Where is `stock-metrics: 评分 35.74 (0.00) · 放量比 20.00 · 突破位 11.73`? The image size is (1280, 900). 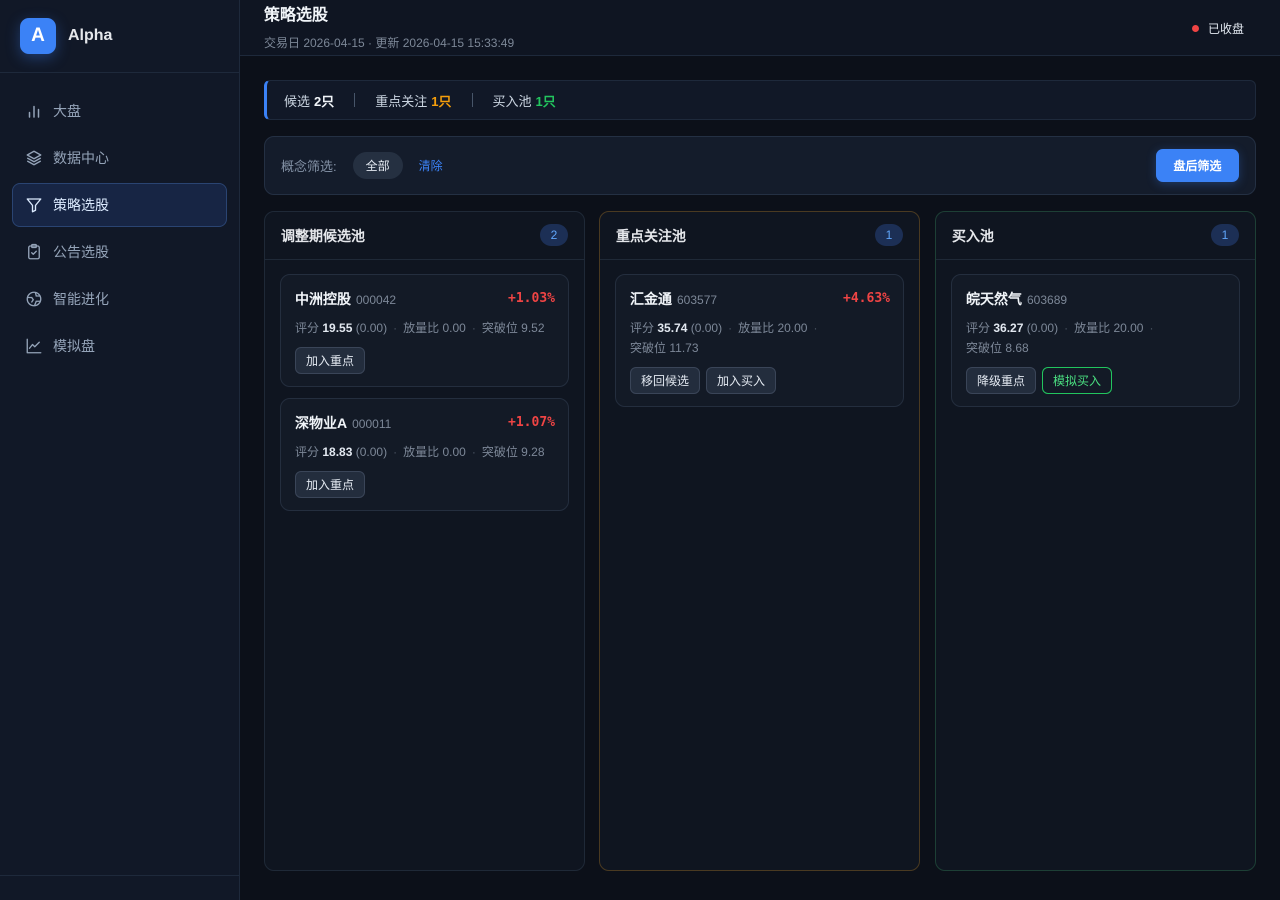
stock-metrics: 评分 35.74 (0.00) · 放量比 20.00 · 突破位 11.73 is located at coordinates (724, 338).